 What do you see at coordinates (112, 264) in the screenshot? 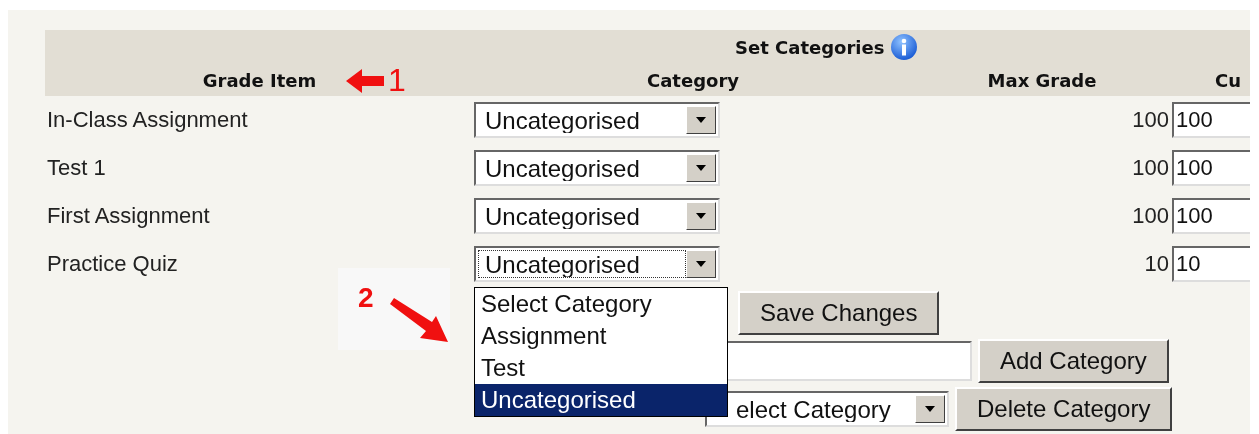
I see `grade-item-label: Practice Quiz` at bounding box center [112, 264].